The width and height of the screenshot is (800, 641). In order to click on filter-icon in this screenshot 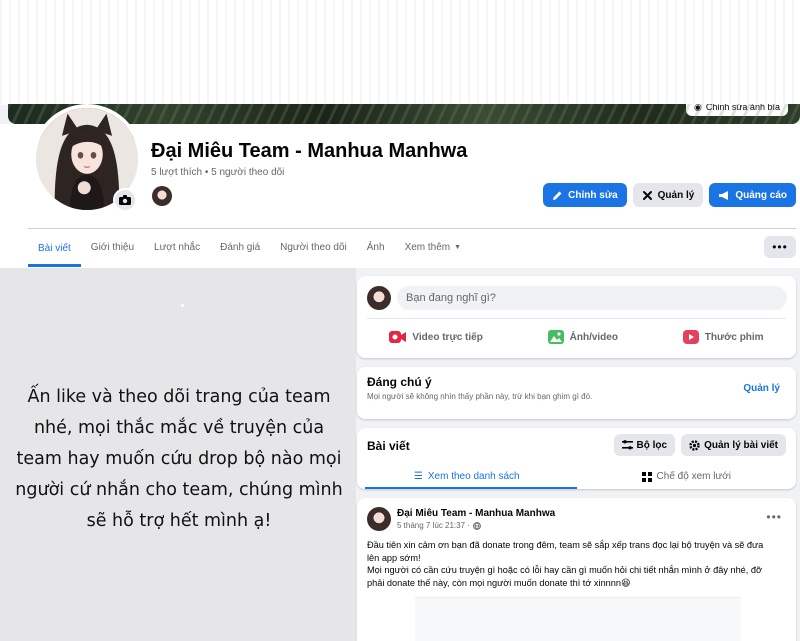, I will do `click(627, 445)`.